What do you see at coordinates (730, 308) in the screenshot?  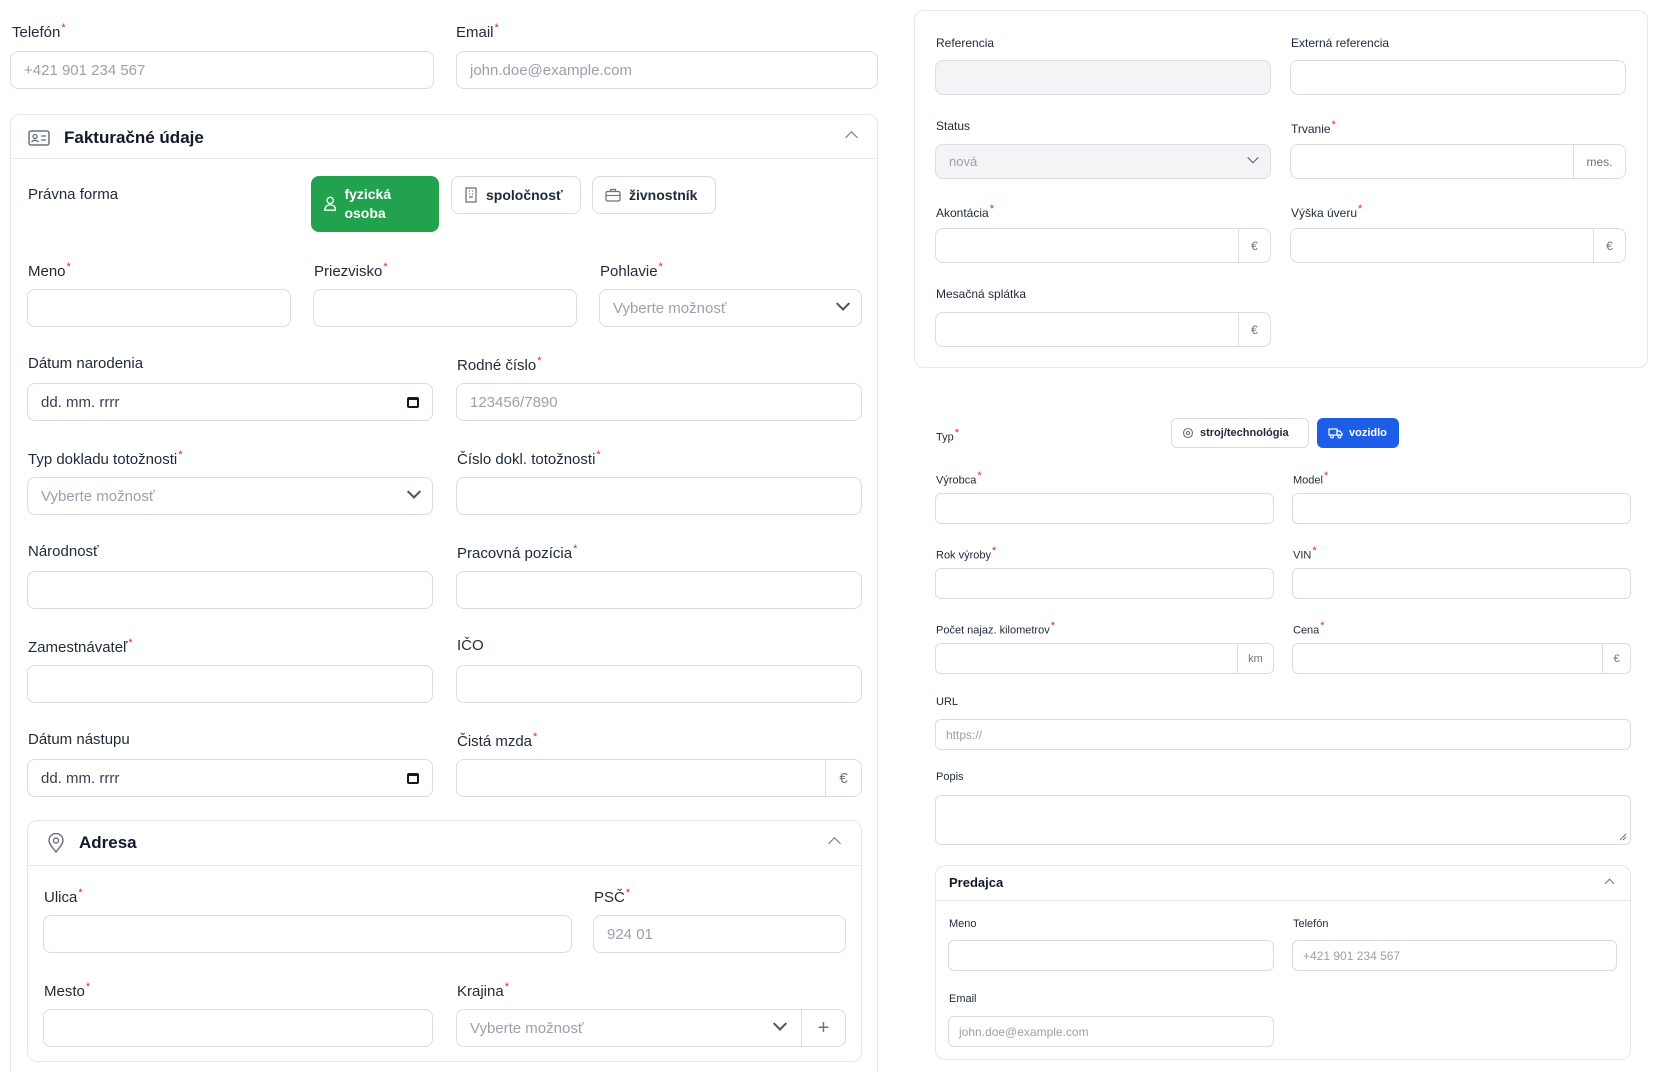 I see `gender-select: Vyberte možnosť` at bounding box center [730, 308].